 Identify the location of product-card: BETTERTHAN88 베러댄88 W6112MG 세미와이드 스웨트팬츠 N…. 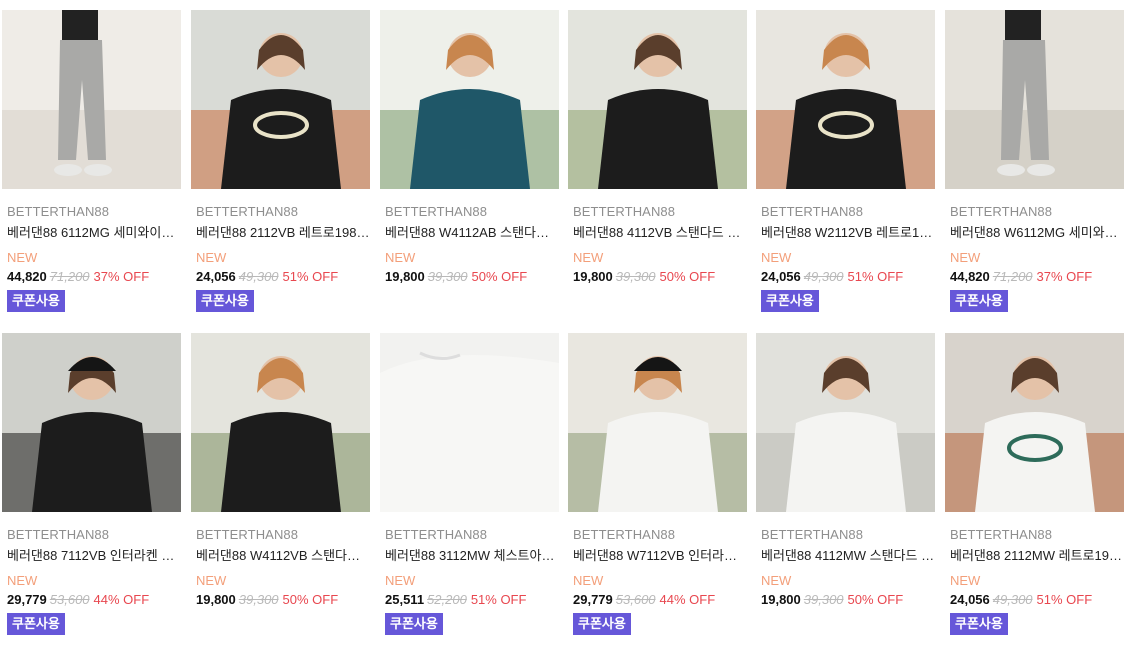
(1034, 161).